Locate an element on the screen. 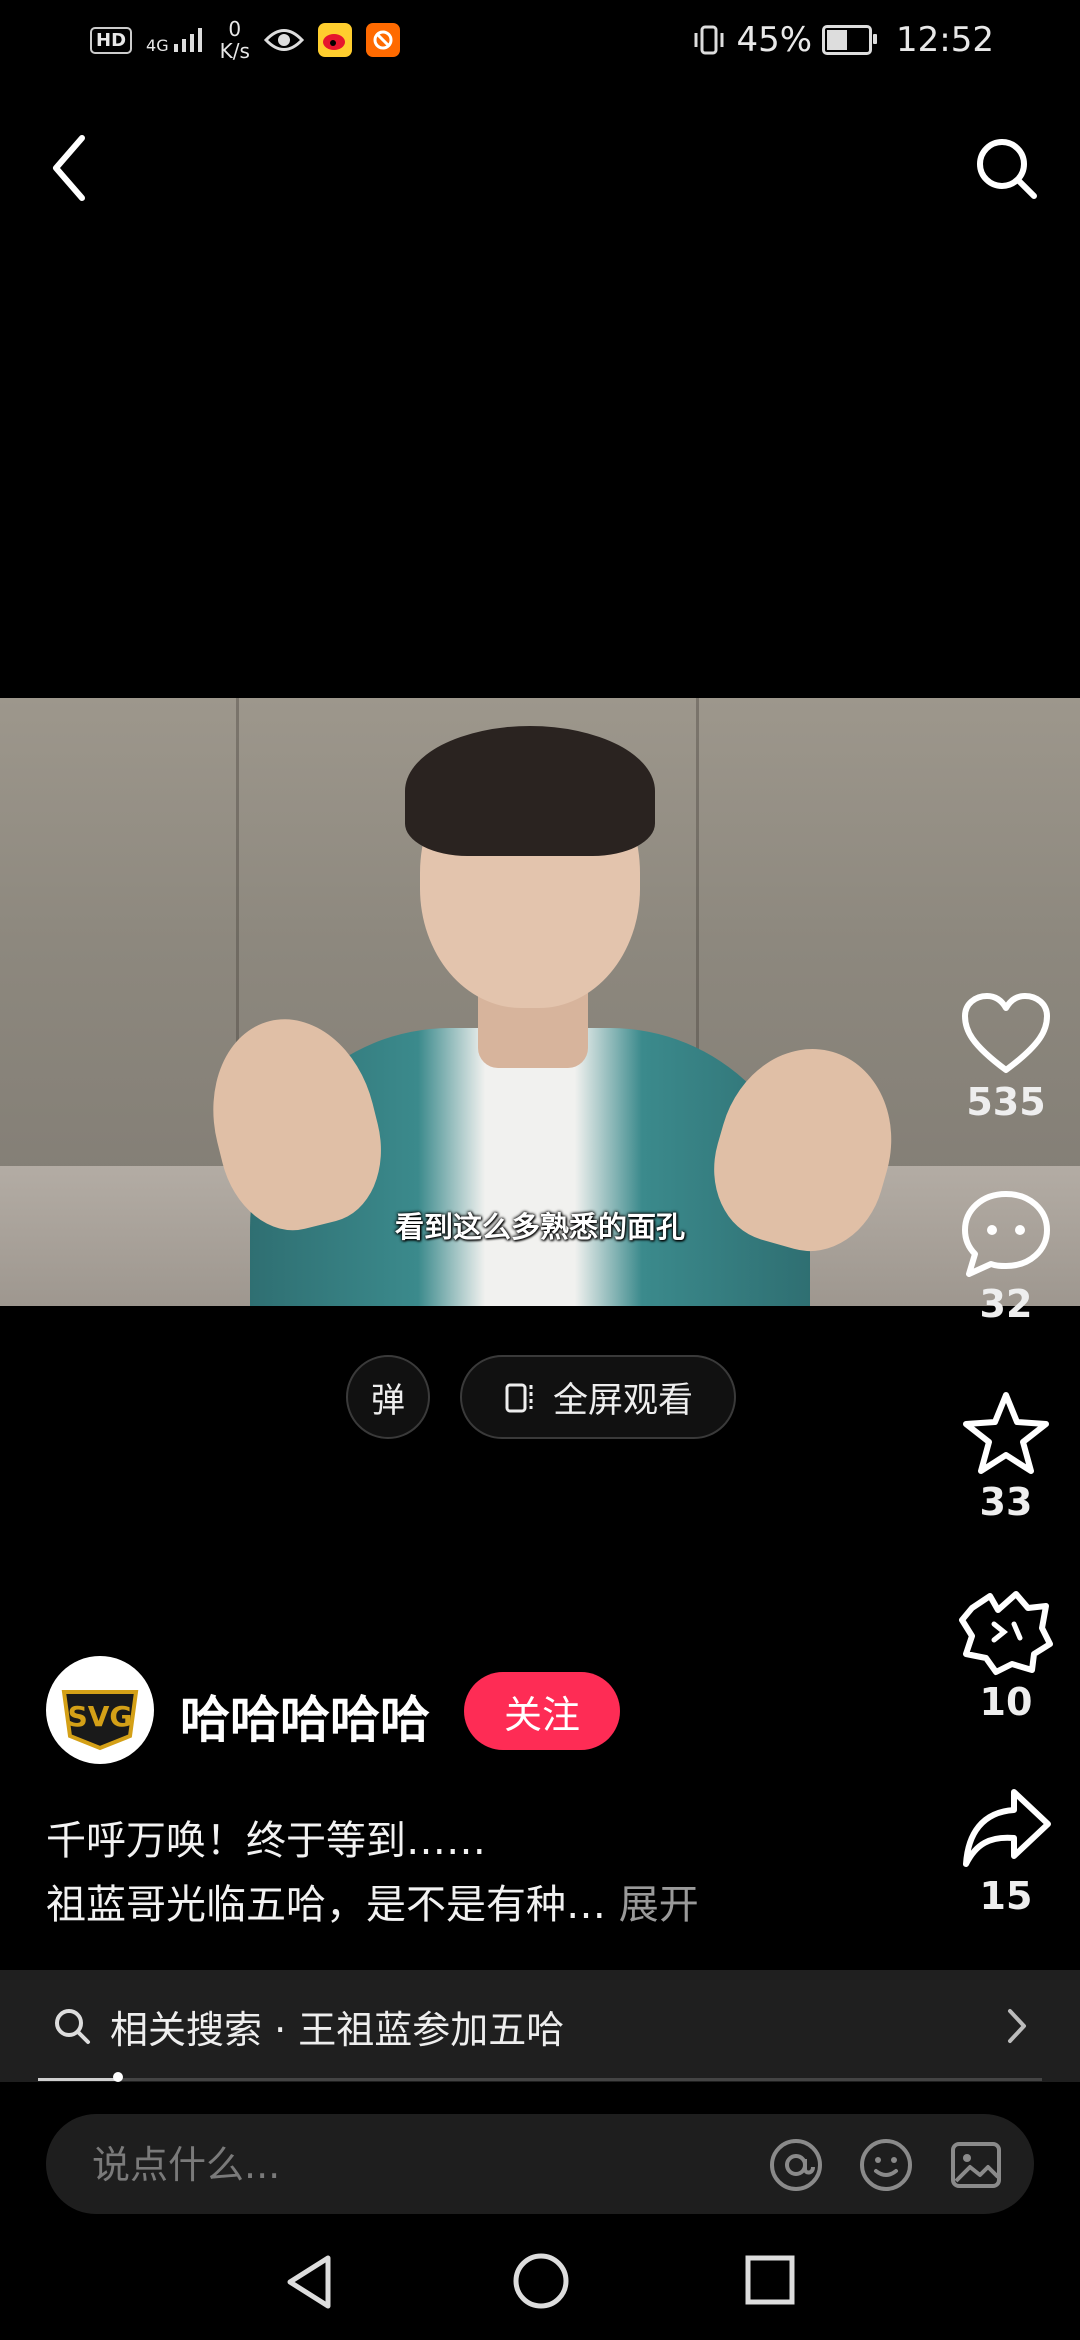  heart-icon is located at coordinates (1006, 1033).